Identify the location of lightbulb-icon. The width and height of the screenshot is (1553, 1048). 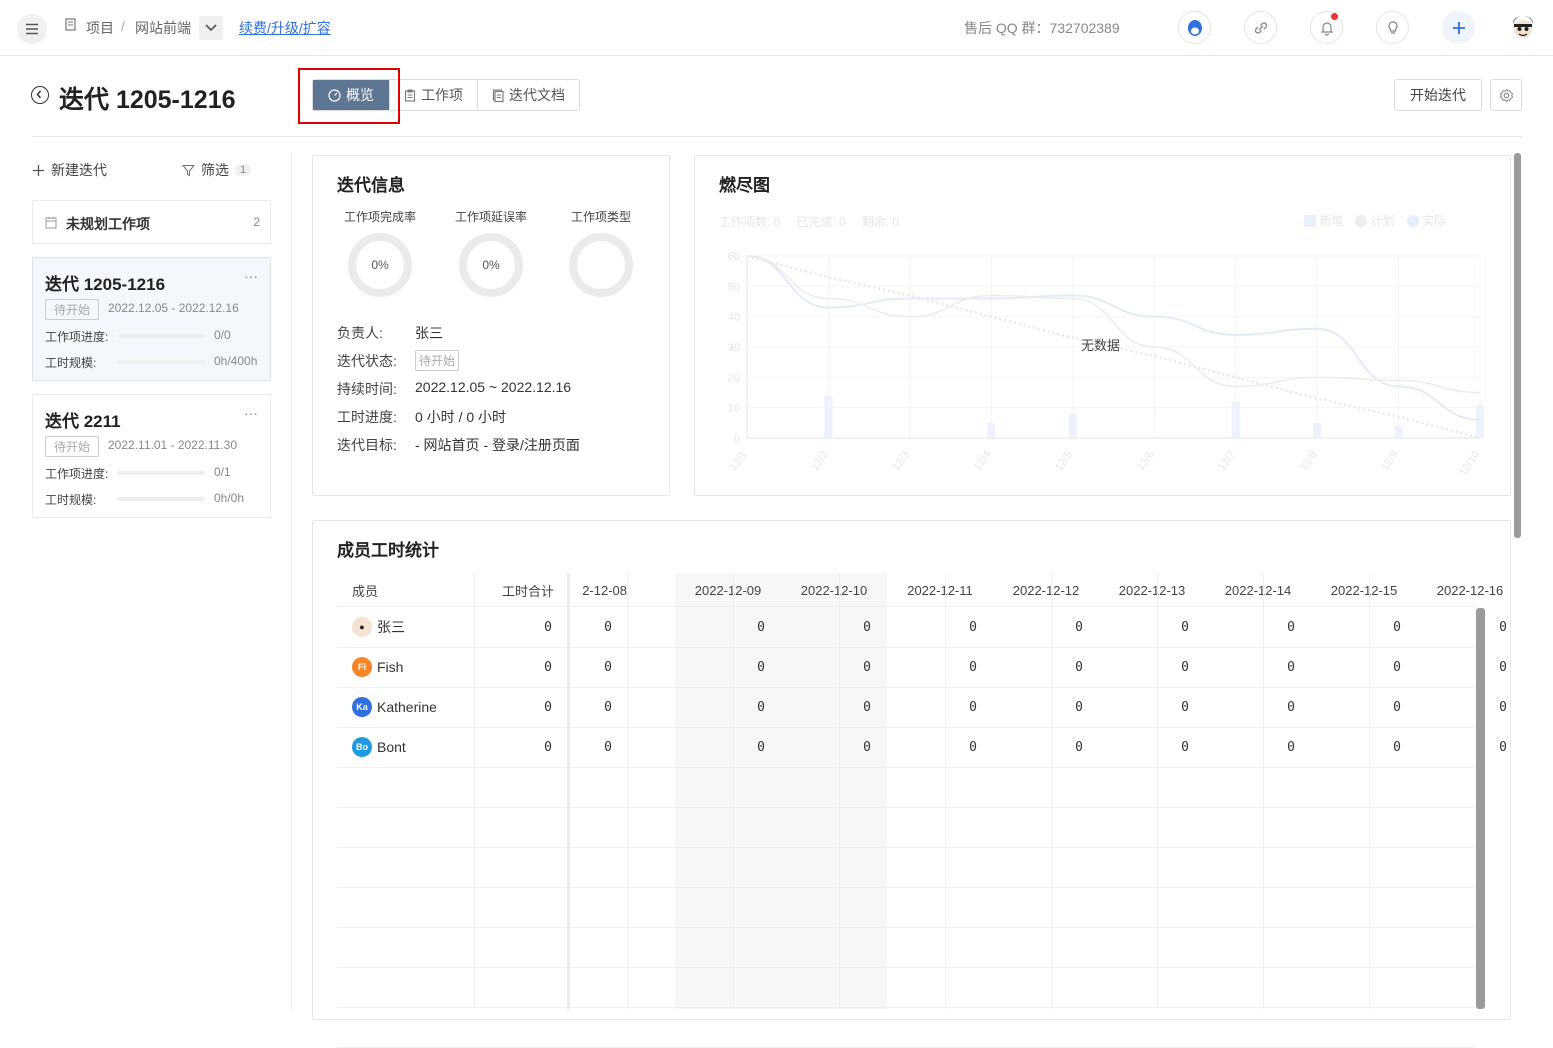
(1392, 27).